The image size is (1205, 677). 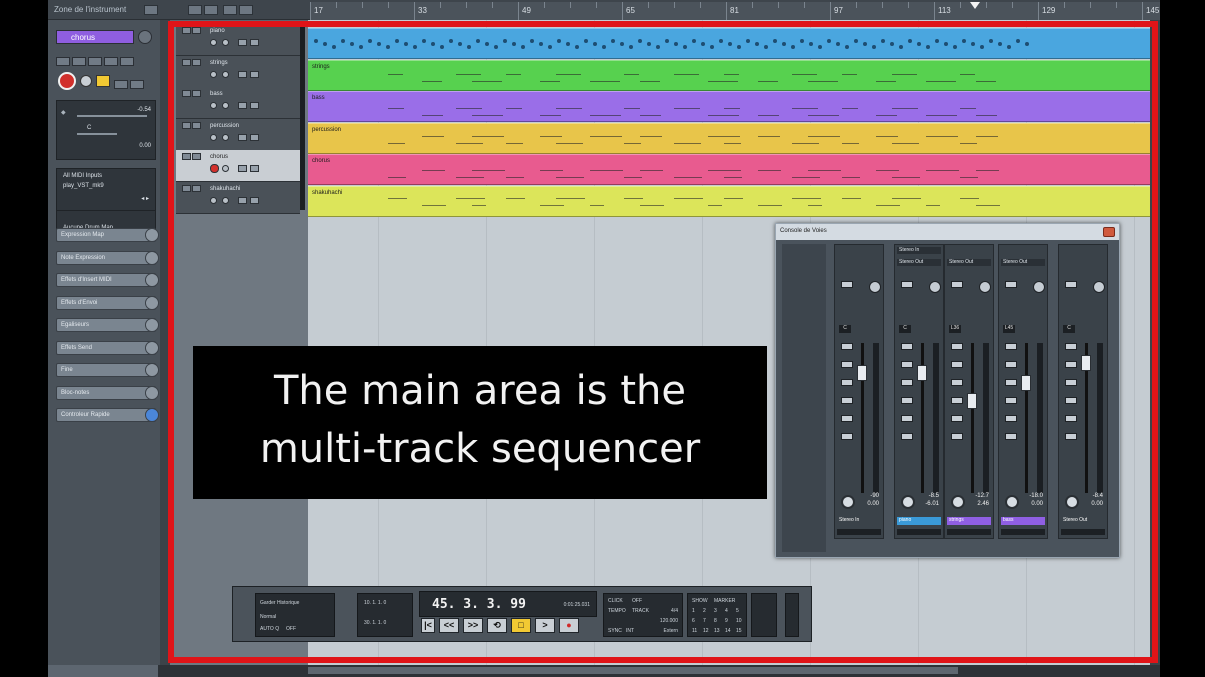 What do you see at coordinates (235, 71) in the screenshot?
I see `track-header: strings` at bounding box center [235, 71].